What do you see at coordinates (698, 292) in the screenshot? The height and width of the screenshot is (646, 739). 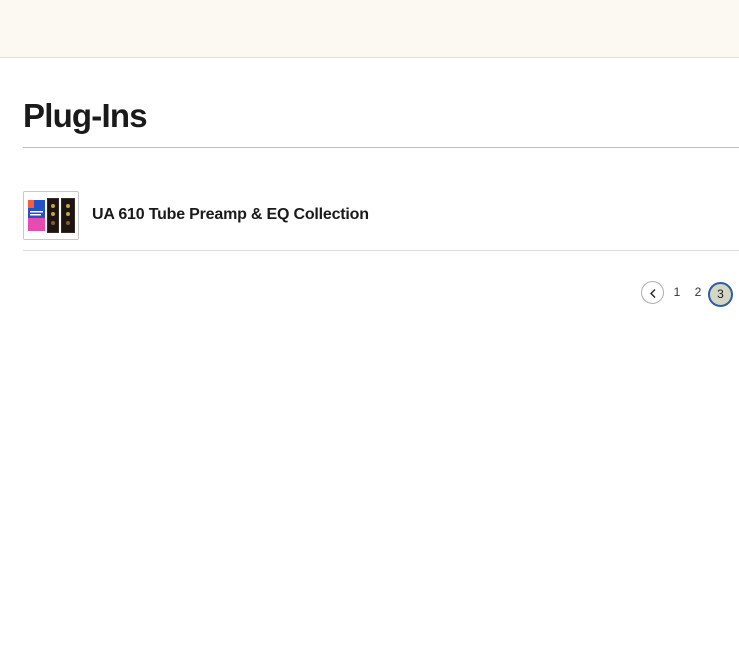 I see `page-link-2: 2` at bounding box center [698, 292].